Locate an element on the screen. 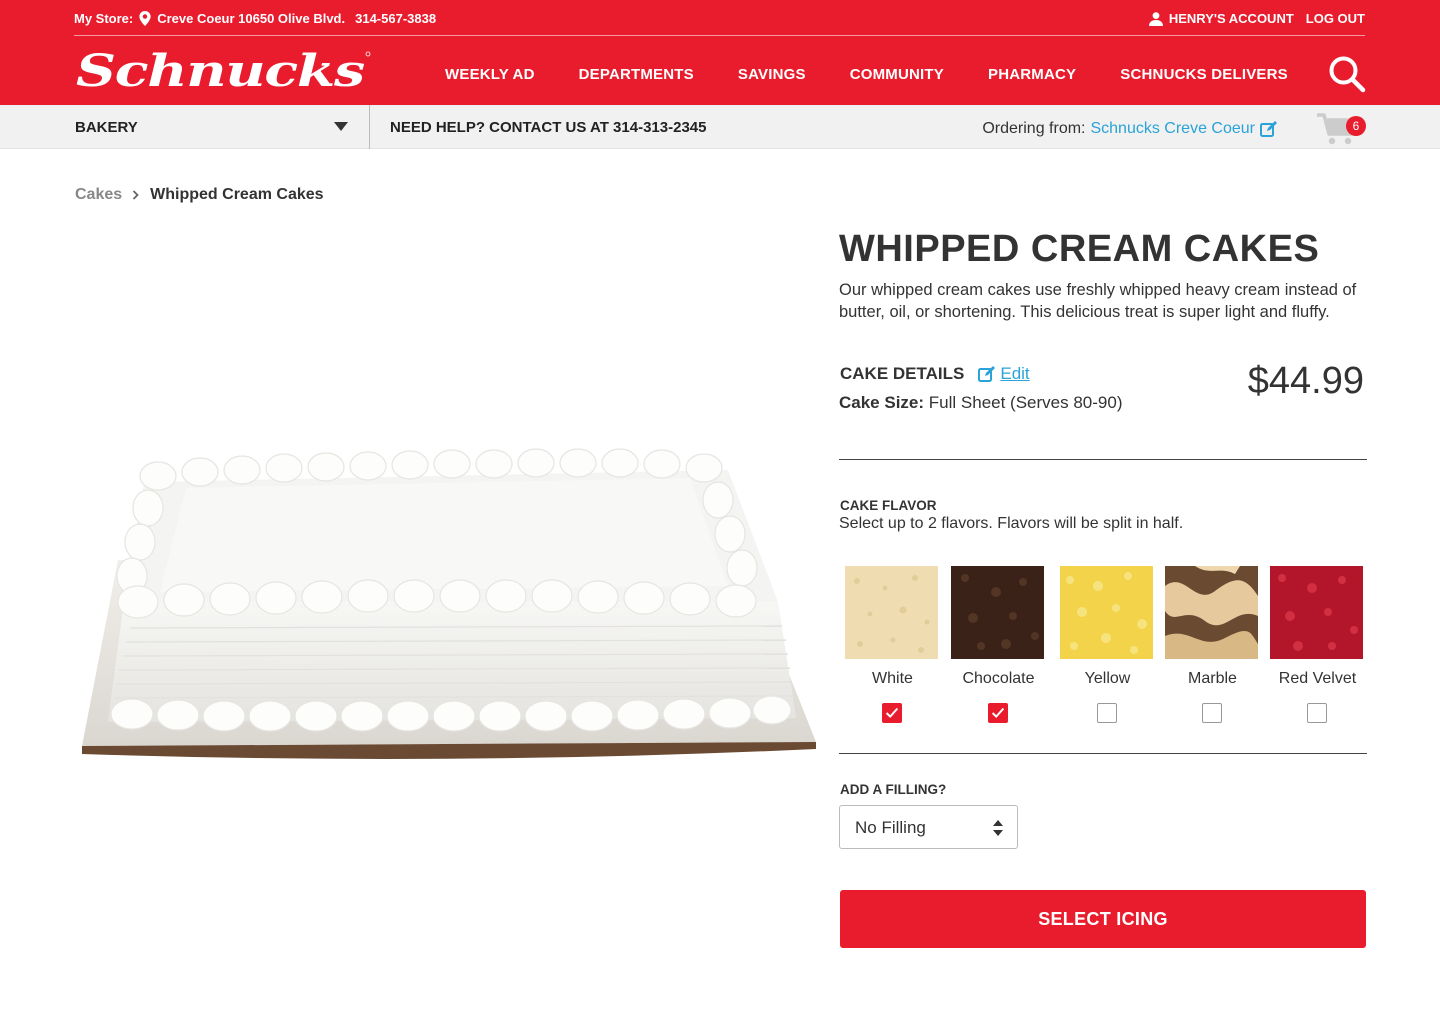  chocolate-cake-swatch is located at coordinates (997, 612).